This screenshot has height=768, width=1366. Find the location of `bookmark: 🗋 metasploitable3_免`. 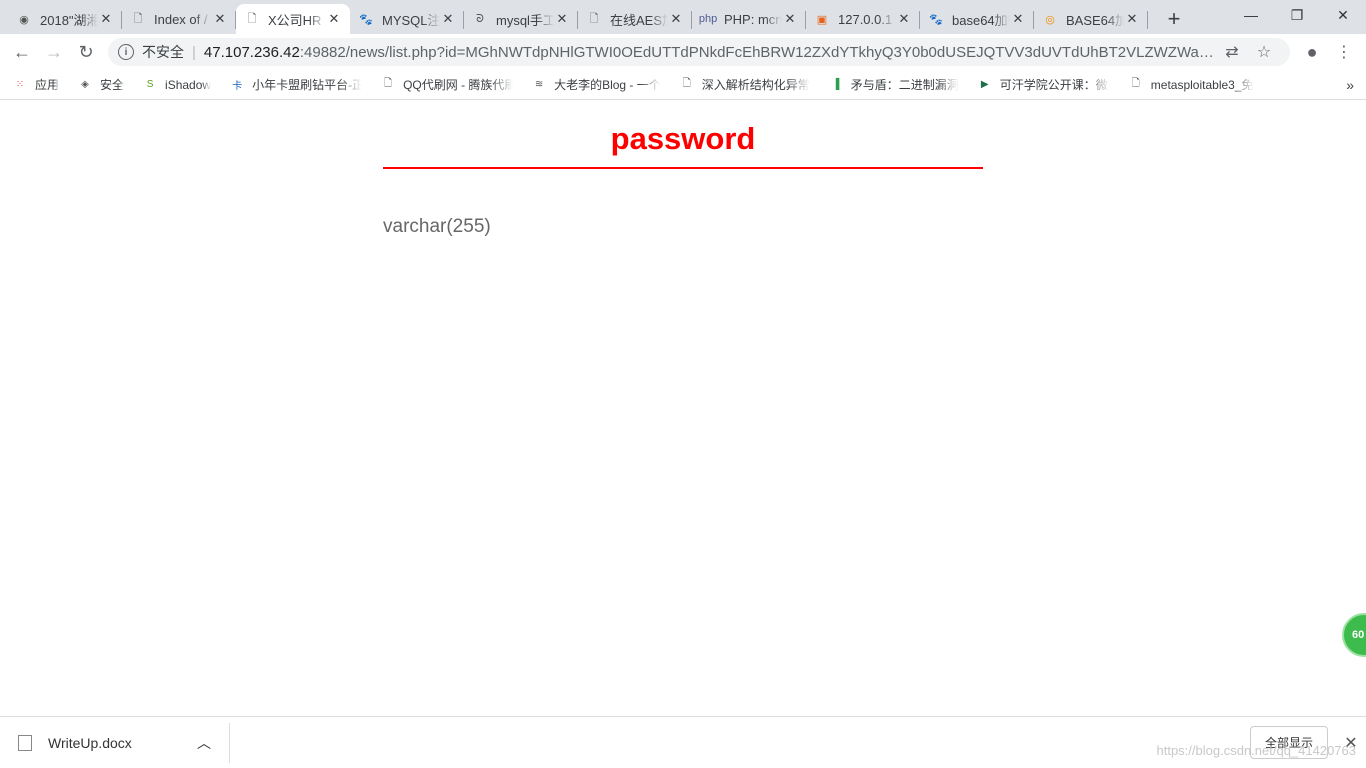

bookmark: 🗋 metasploitable3_免 is located at coordinates (1191, 84).